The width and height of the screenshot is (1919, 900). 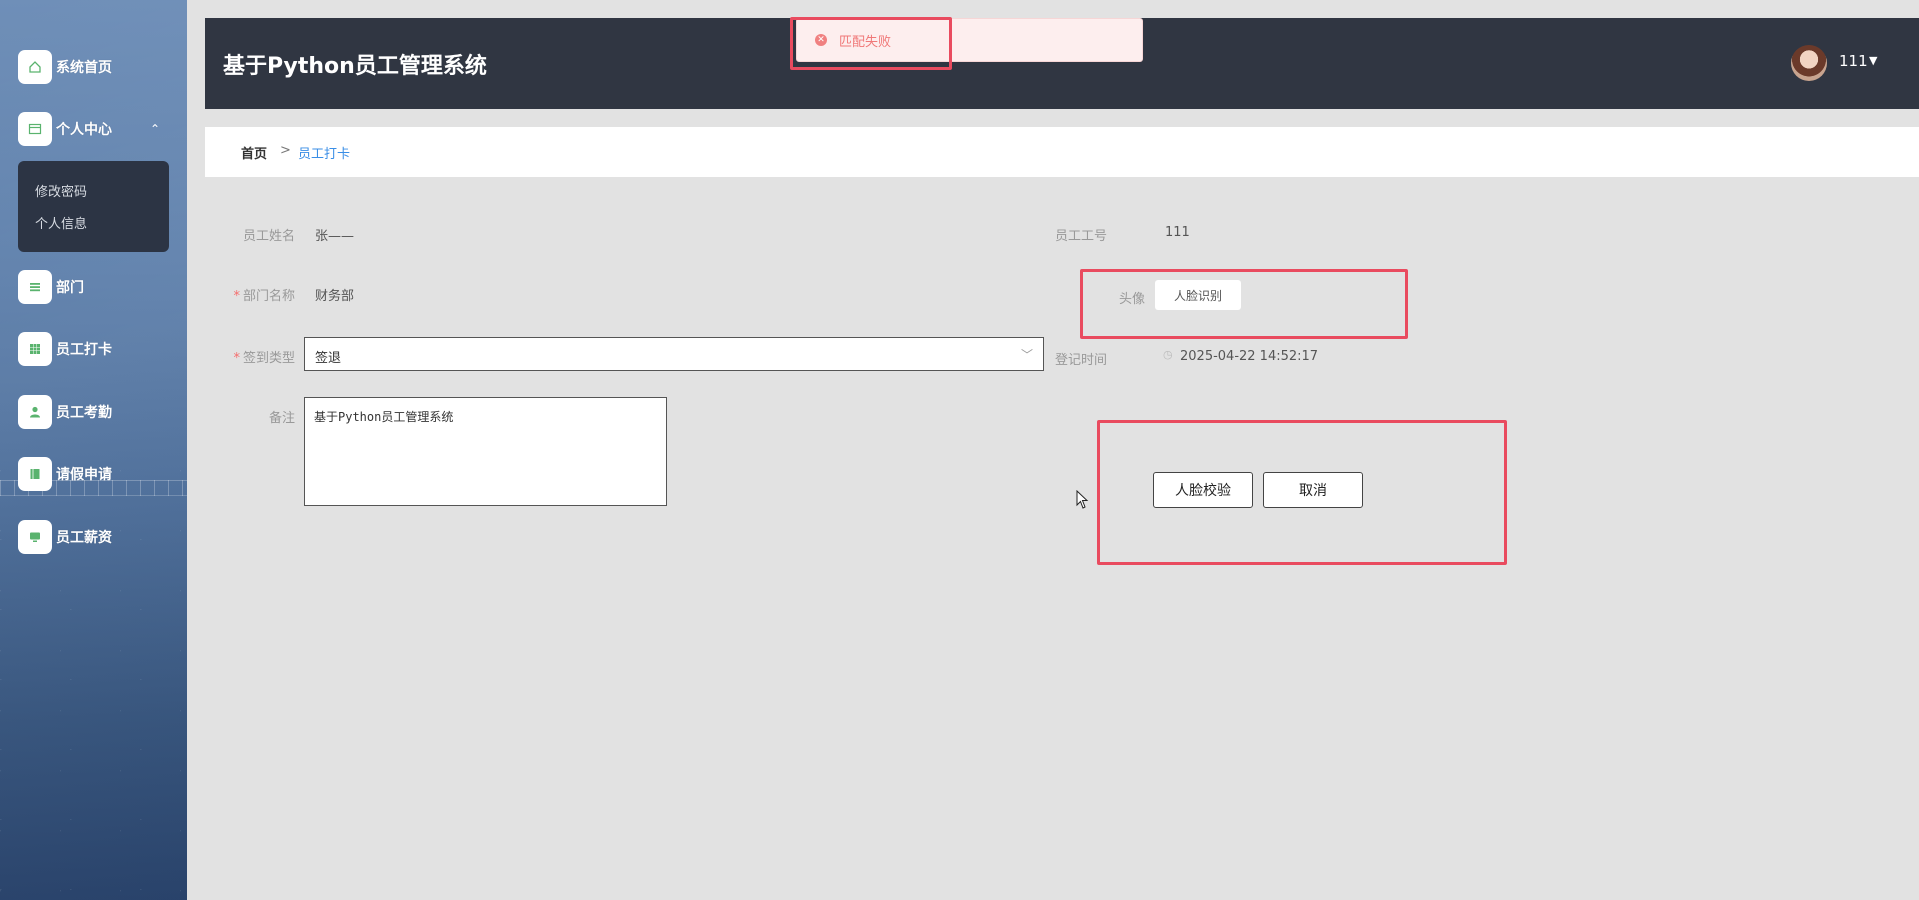 What do you see at coordinates (268, 296) in the screenshot?
I see `department-label-text: 部门名称` at bounding box center [268, 296].